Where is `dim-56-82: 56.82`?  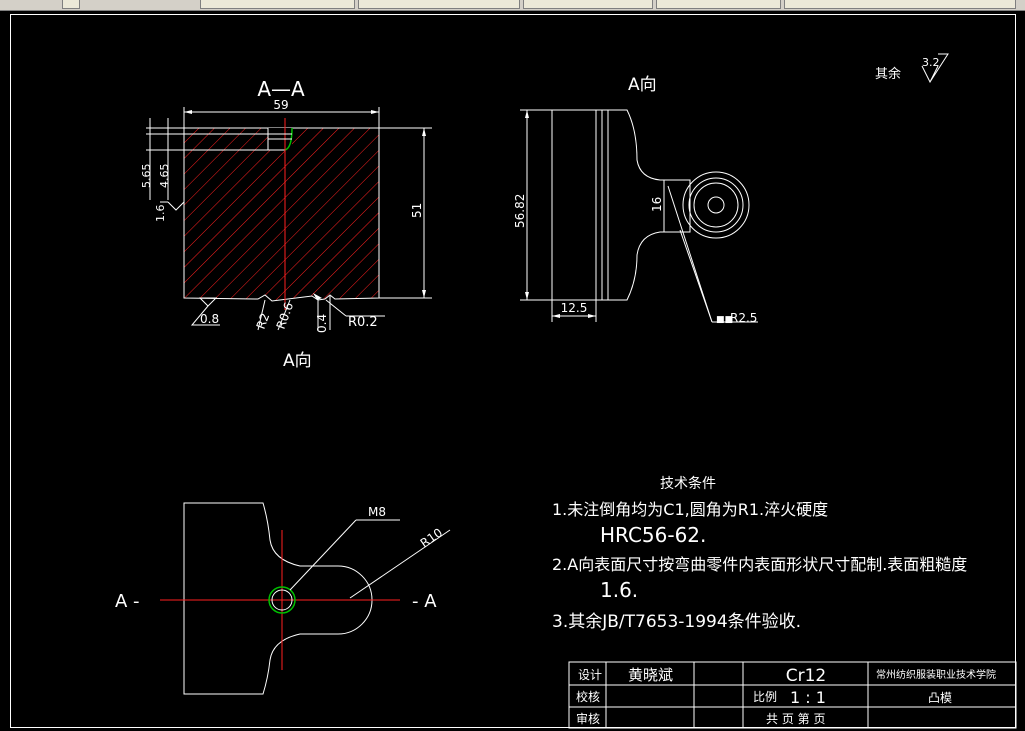 dim-56-82: 56.82 is located at coordinates (520, 211).